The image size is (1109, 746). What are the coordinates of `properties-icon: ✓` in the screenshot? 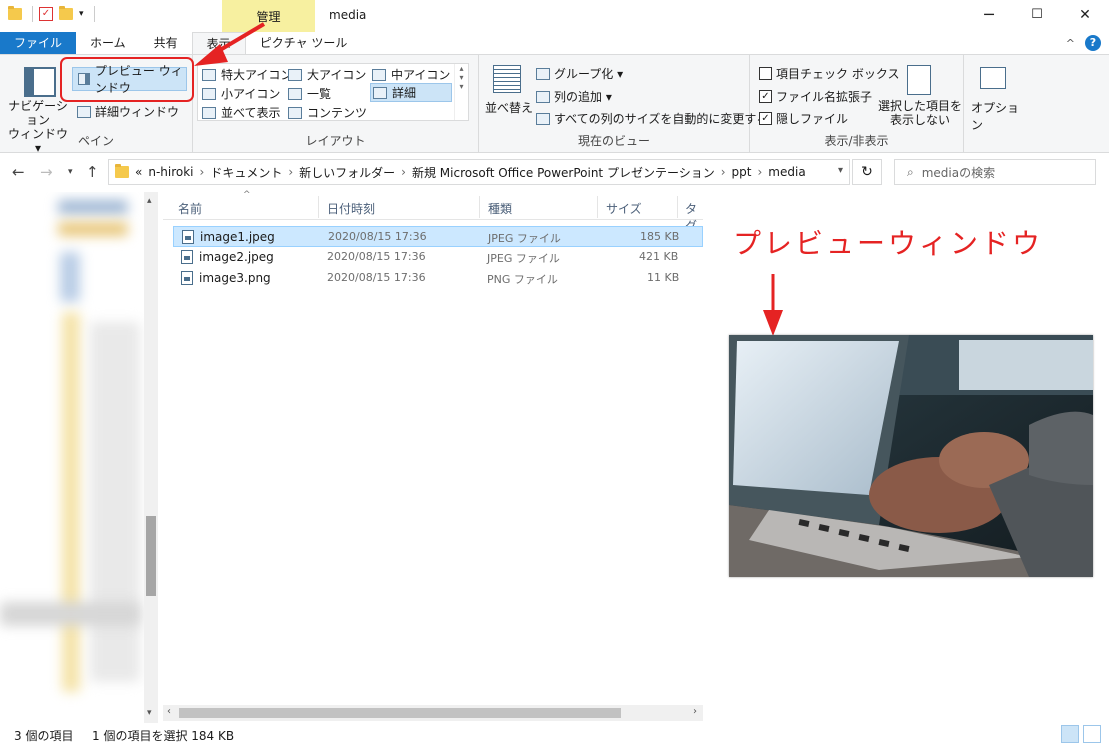 It's located at (46, 14).